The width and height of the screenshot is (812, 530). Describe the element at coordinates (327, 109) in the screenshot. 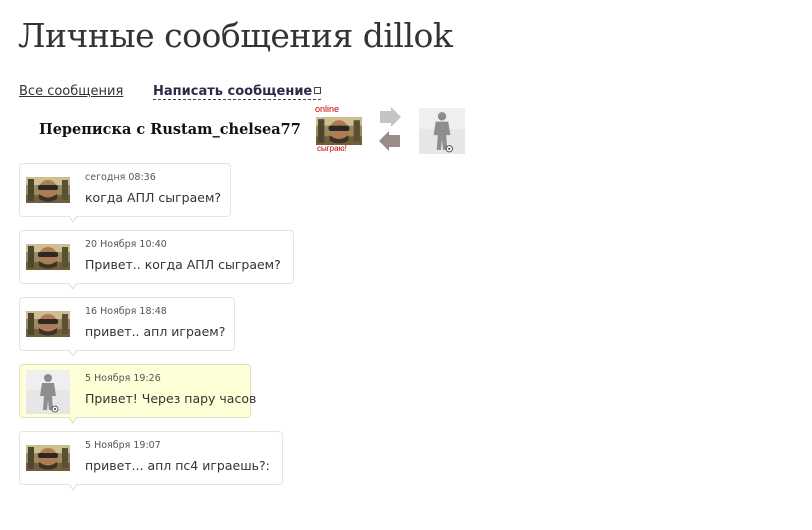

I see `online-status-badge: online` at that location.